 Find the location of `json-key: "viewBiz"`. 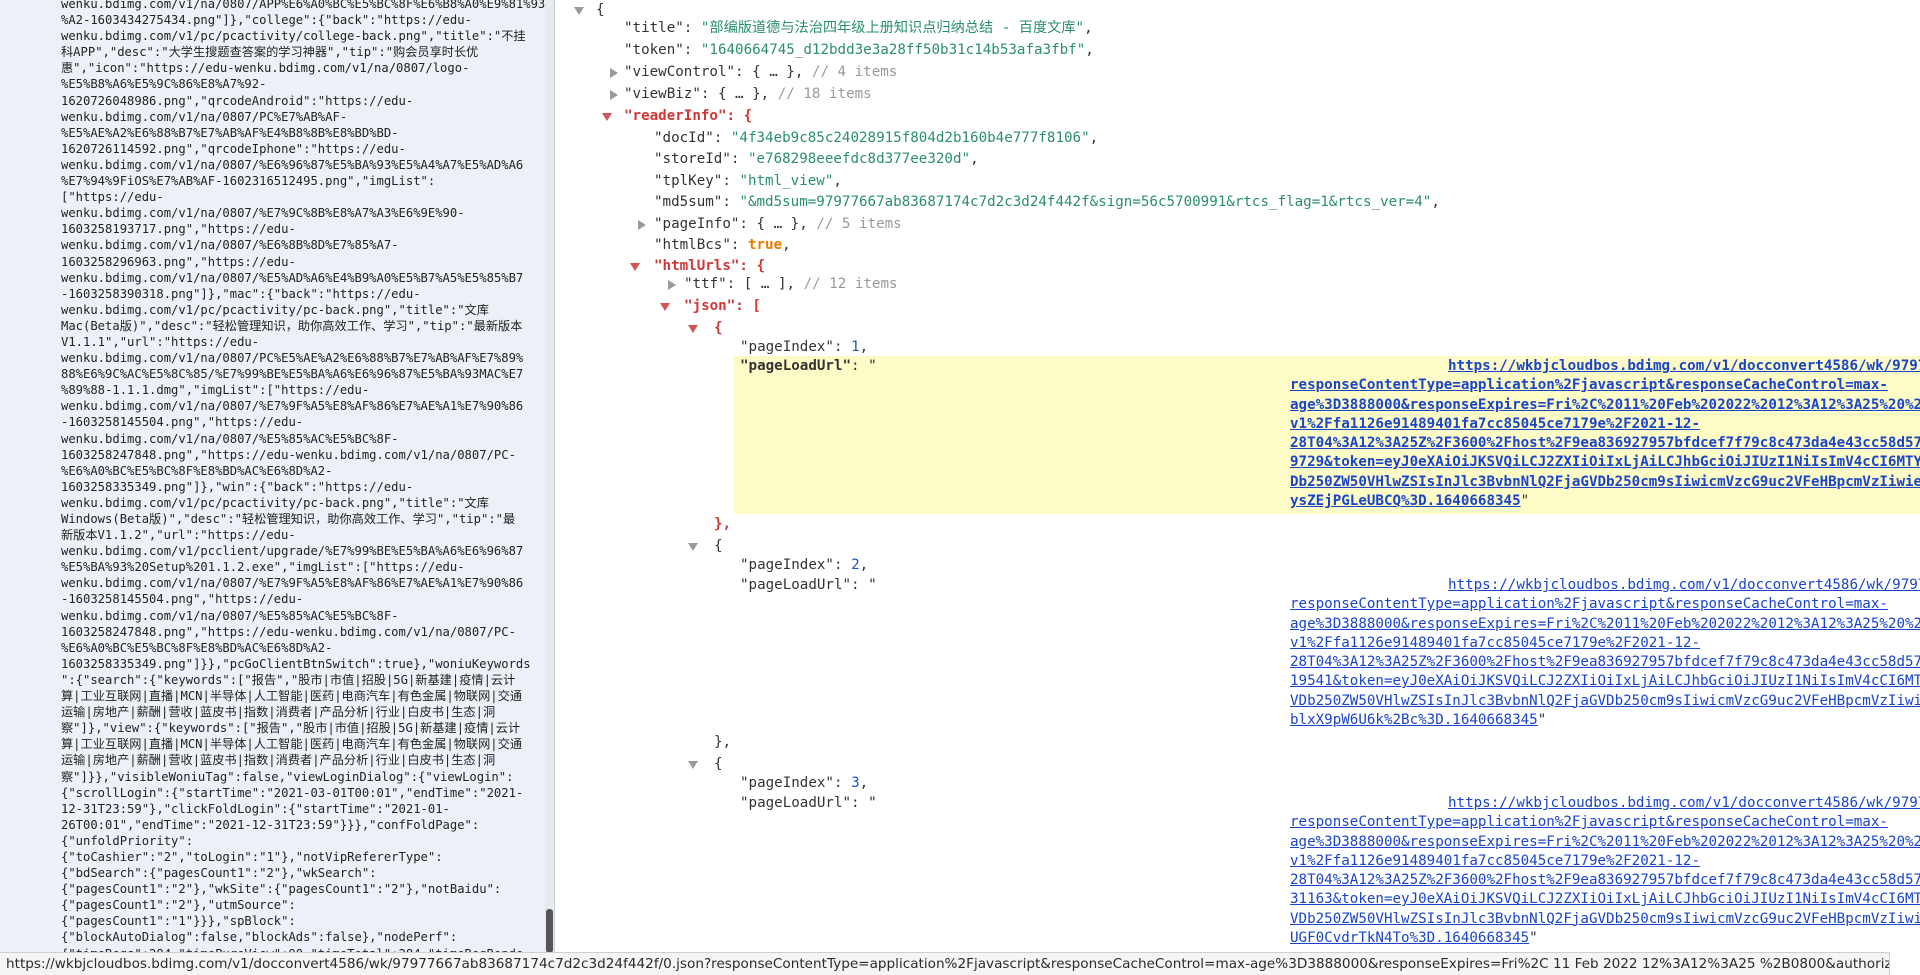

json-key: "viewBiz" is located at coordinates (662, 94).